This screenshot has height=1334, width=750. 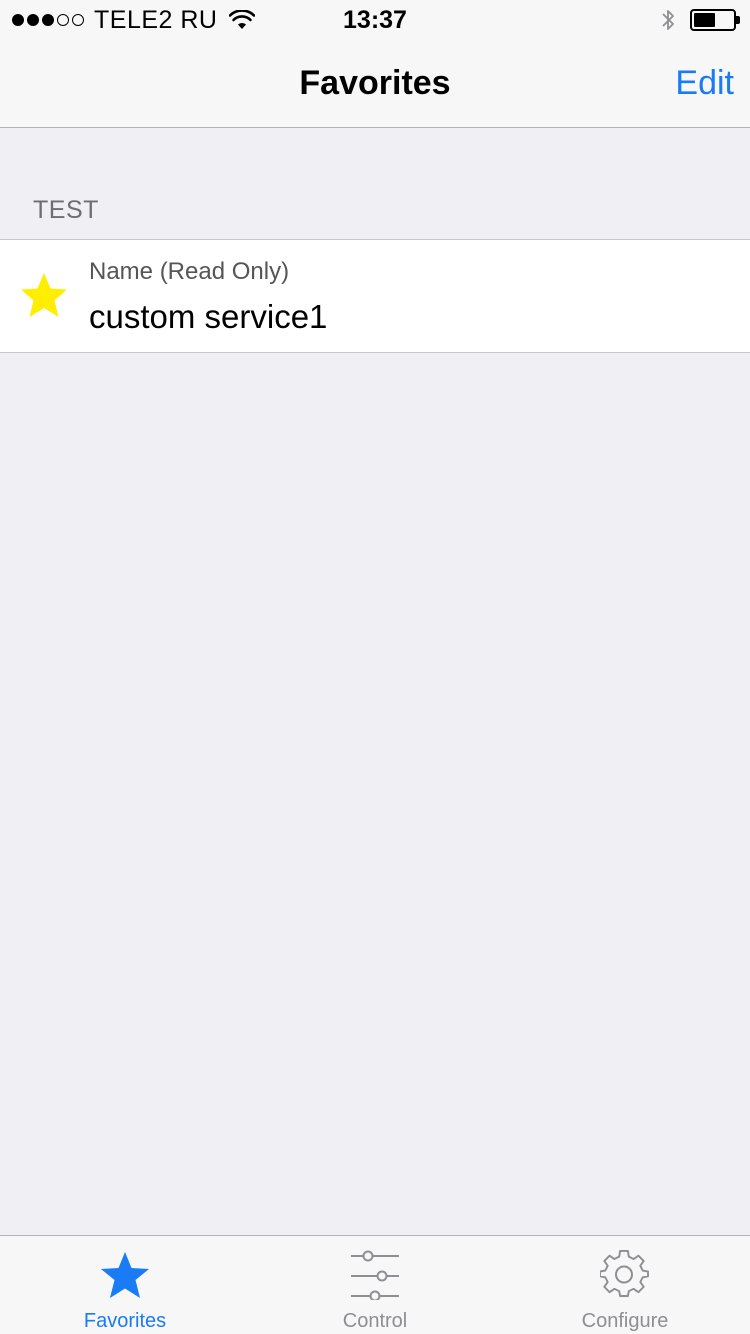 What do you see at coordinates (375, 296) in the screenshot?
I see `favorite-item: Name (Read Only) custom service1` at bounding box center [375, 296].